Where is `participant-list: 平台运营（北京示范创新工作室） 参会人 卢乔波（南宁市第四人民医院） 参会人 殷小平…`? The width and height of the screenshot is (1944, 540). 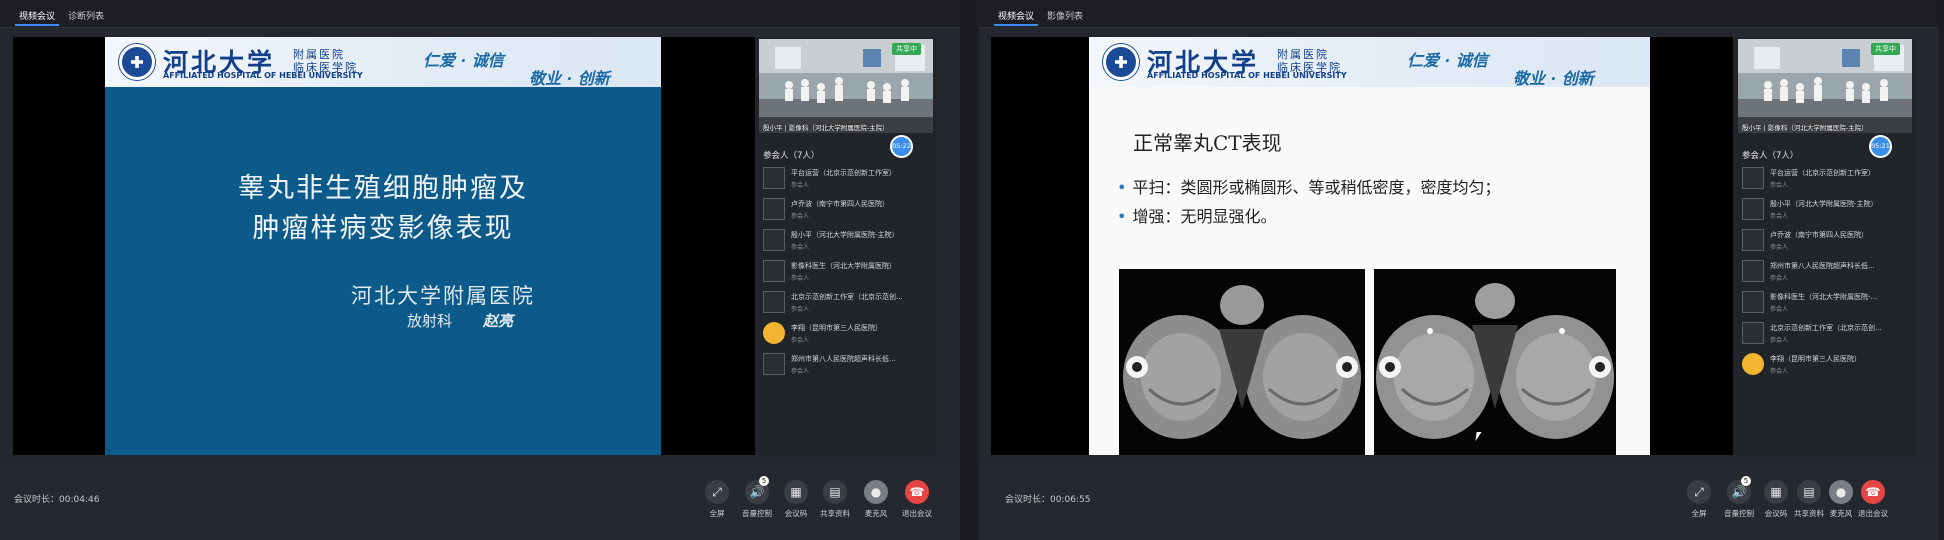 participant-list: 平台运营（北京示范创新工作室） 参会人 卢乔波（南宁市第四人民医院） 参会人 殷小平… is located at coordinates (848, 271).